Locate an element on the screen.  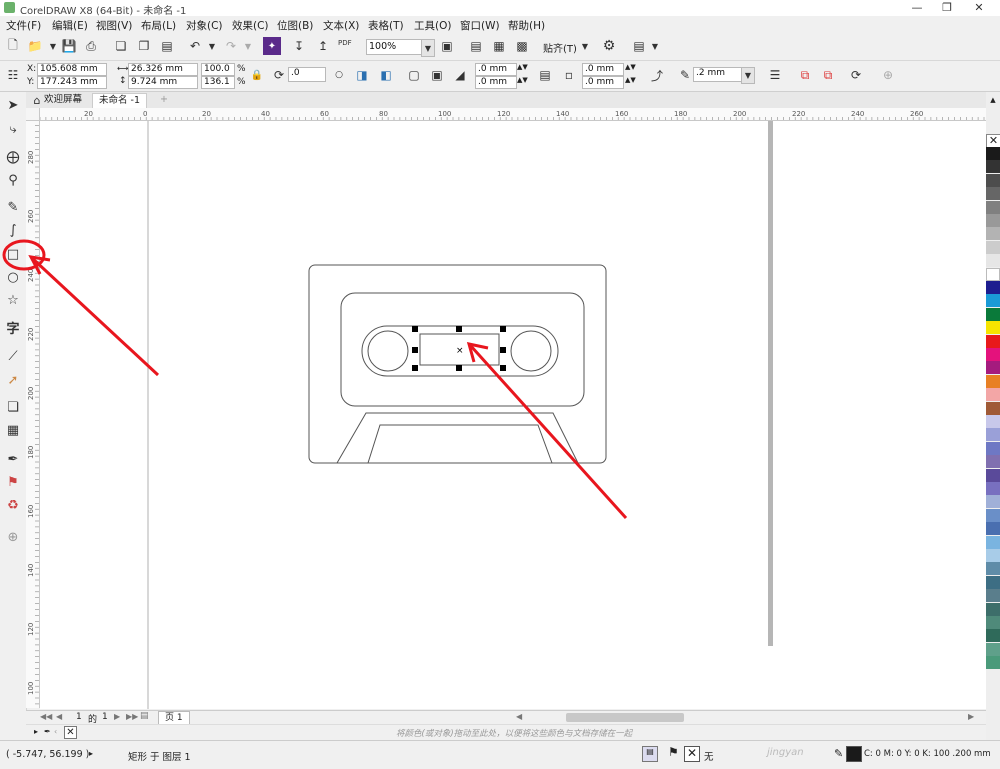
drop-shadow-tool-icon: ❏ is located at coordinates (13, 407).